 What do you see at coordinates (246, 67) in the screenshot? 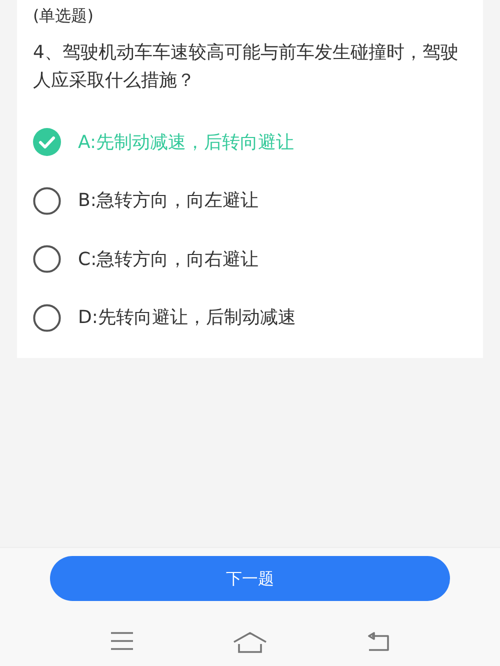
I see `question-text: 4、驾驶机动车车速较高可能与前车发生碰撞时，驾驶人应采取什么措施？` at bounding box center [246, 67].